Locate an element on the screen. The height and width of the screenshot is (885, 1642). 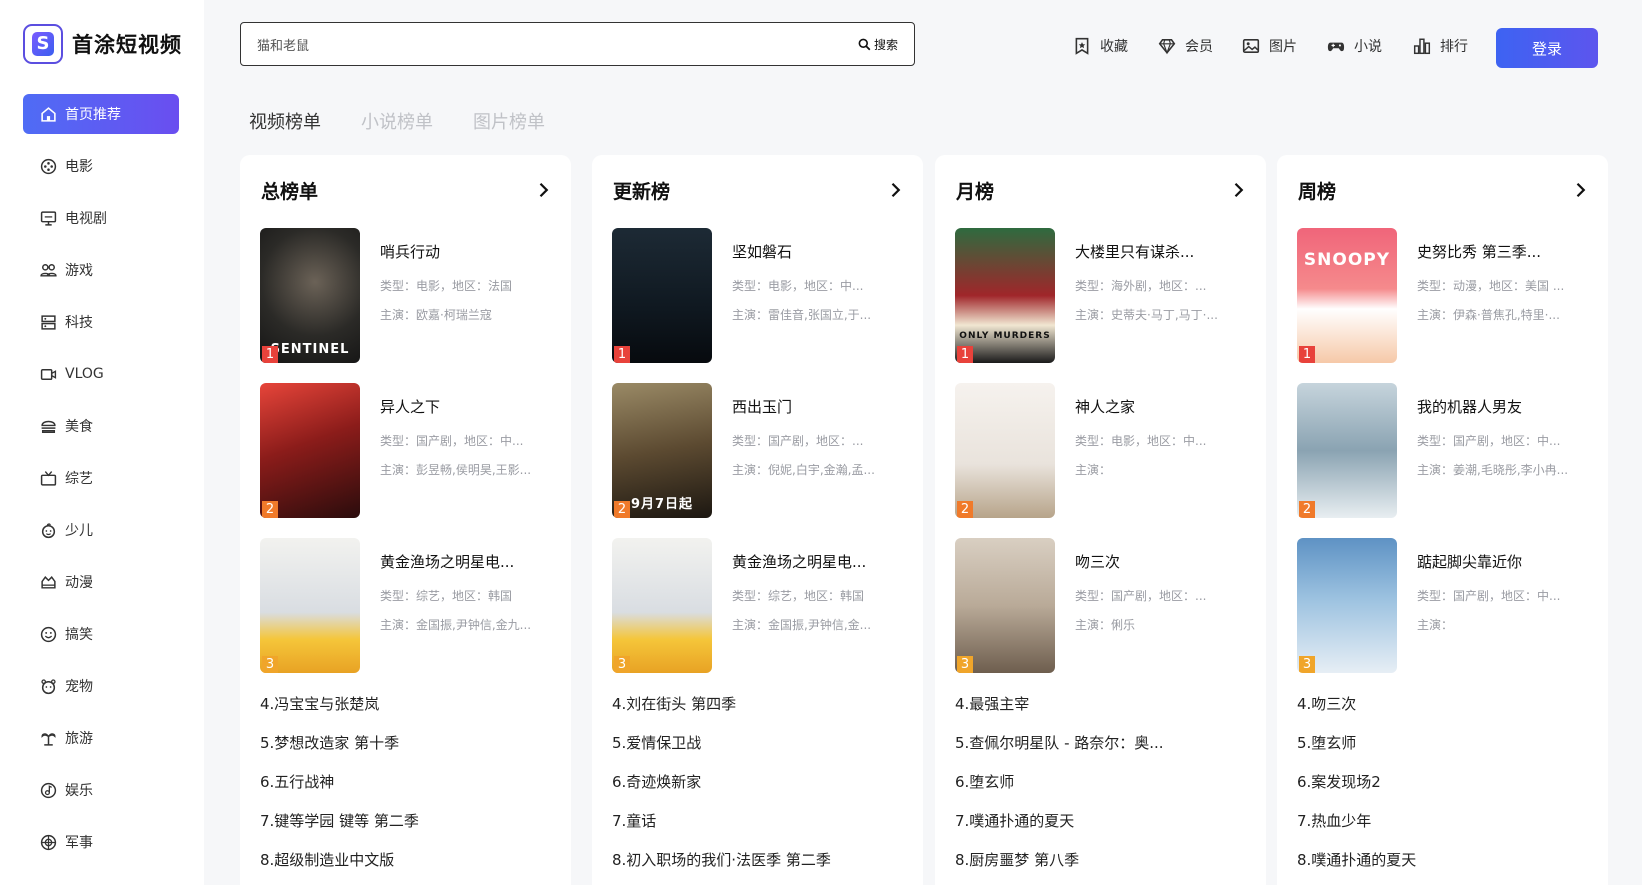
sidebar-item-game: 游戏 is located at coordinates (101, 270).